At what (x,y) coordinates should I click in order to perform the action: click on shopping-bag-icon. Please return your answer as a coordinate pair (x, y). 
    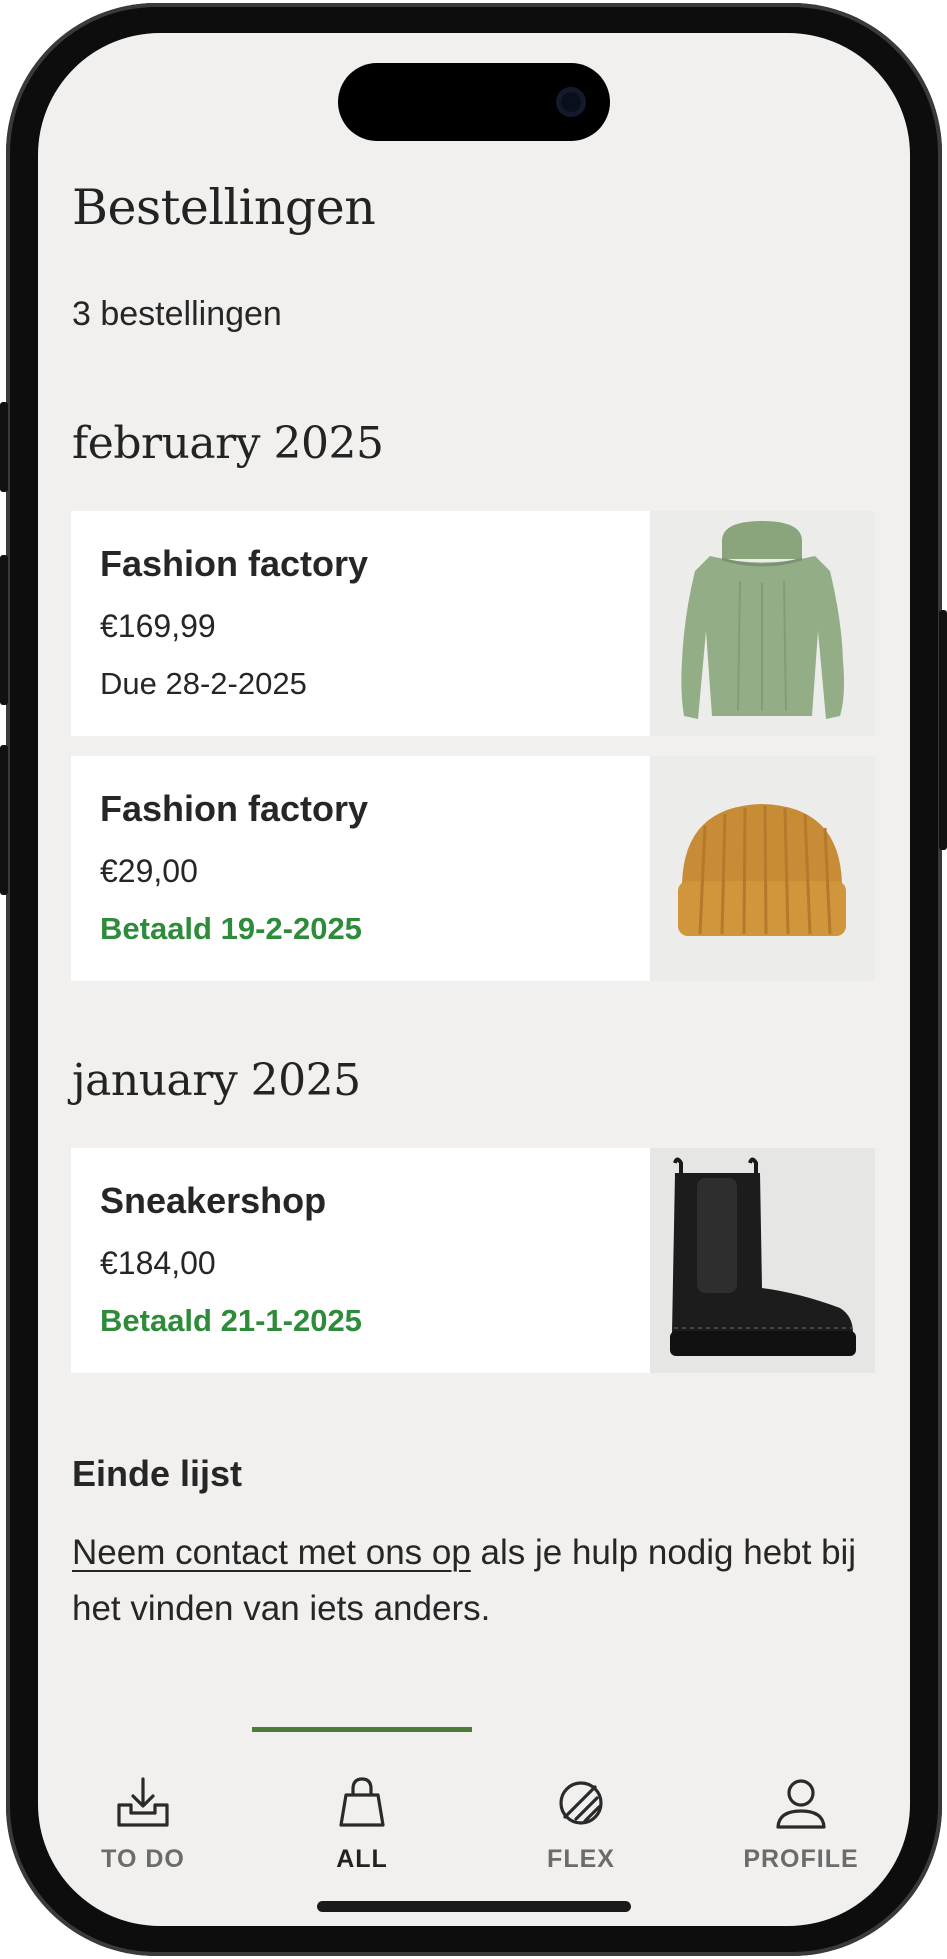
    Looking at the image, I should click on (362, 1802).